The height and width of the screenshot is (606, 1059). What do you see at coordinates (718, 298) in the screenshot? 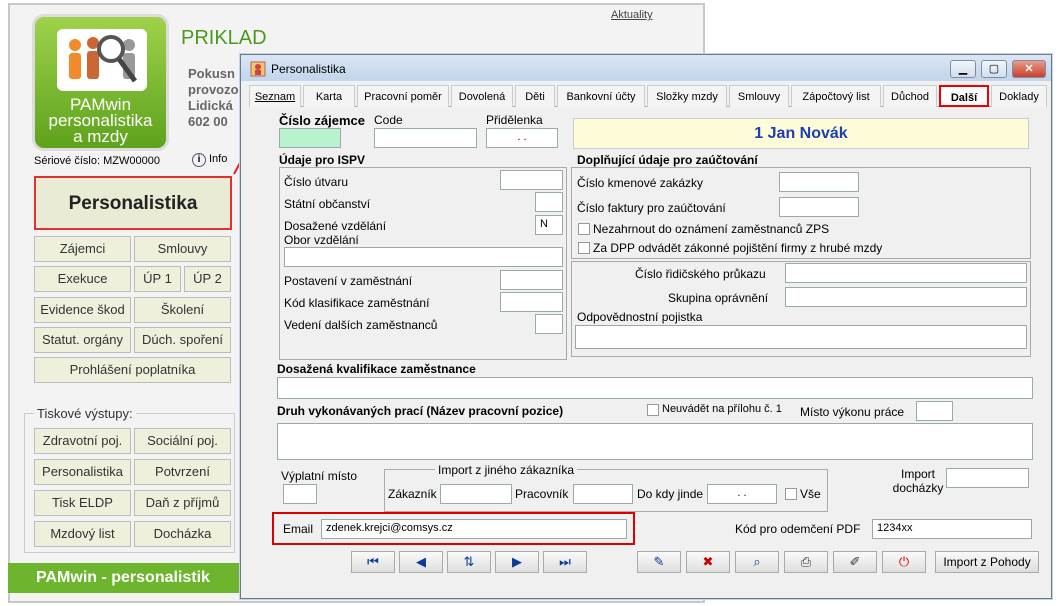
I see `skupina-label: Skupina oprávnění` at bounding box center [718, 298].